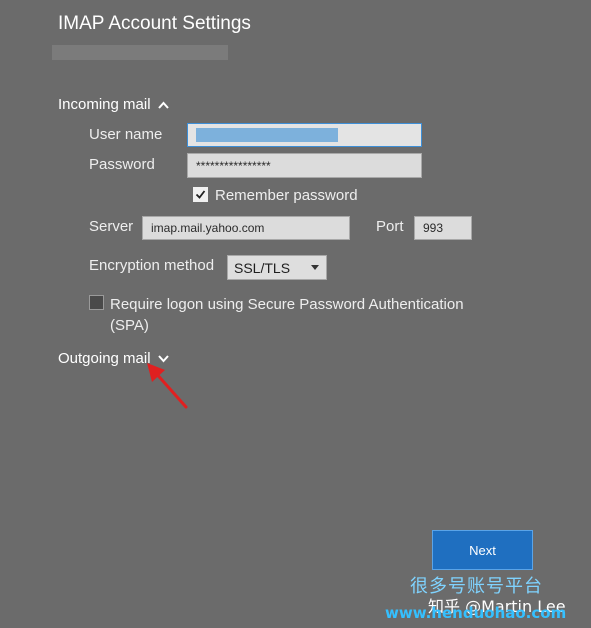  What do you see at coordinates (154, 23) in the screenshot?
I see `page-title: IMAP Account Settings` at bounding box center [154, 23].